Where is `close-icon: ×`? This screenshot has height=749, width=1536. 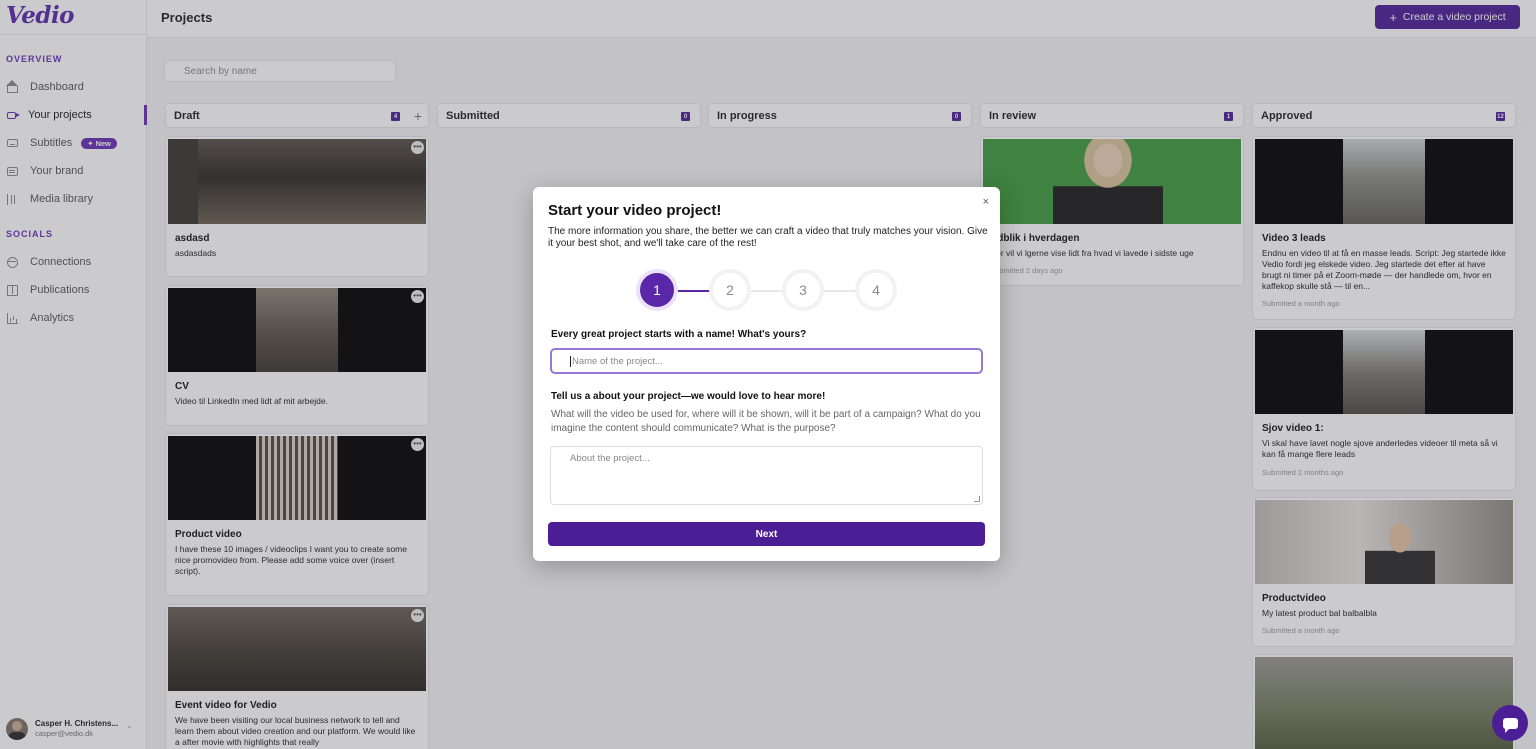
close-icon: × is located at coordinates (986, 202).